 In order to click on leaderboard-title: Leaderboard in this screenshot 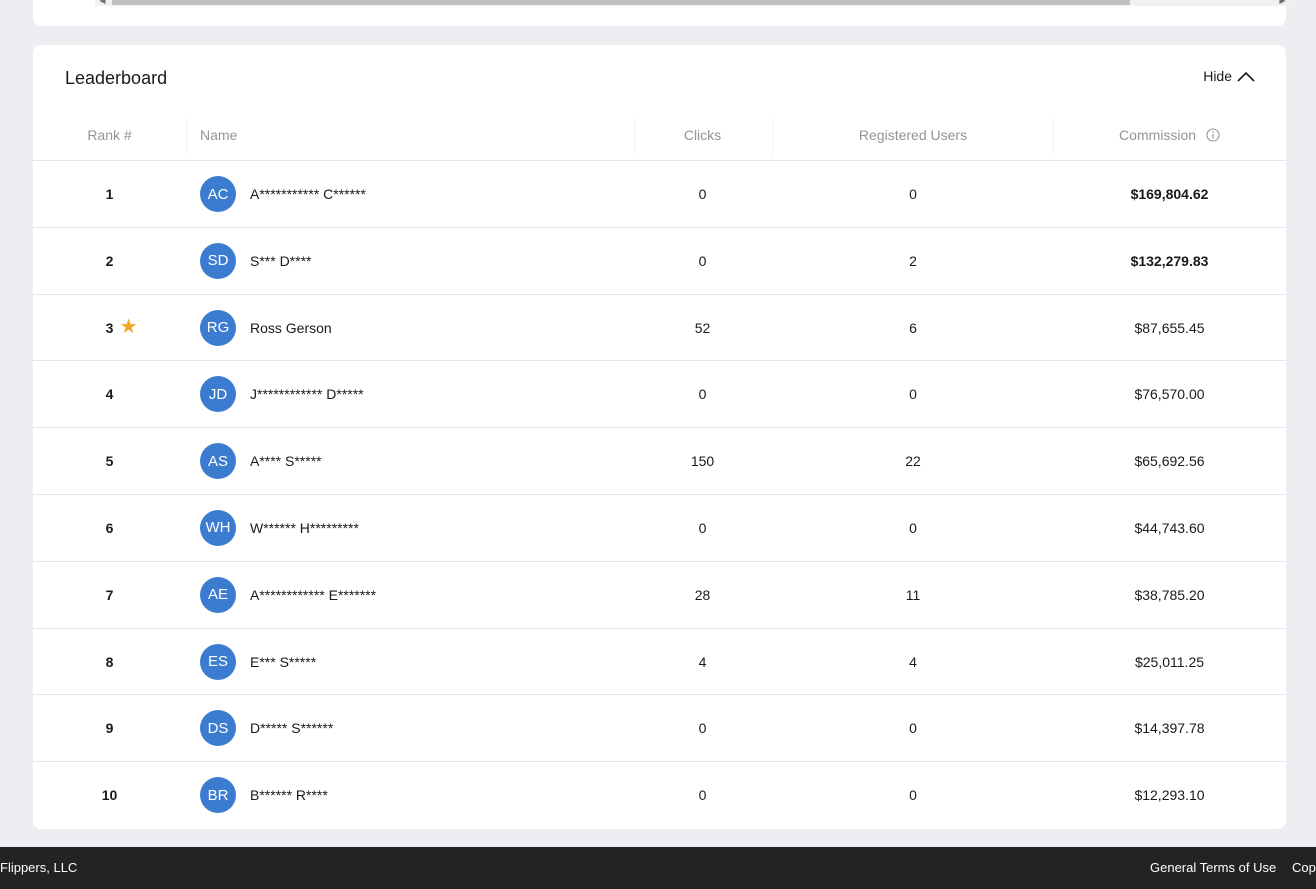, I will do `click(116, 78)`.